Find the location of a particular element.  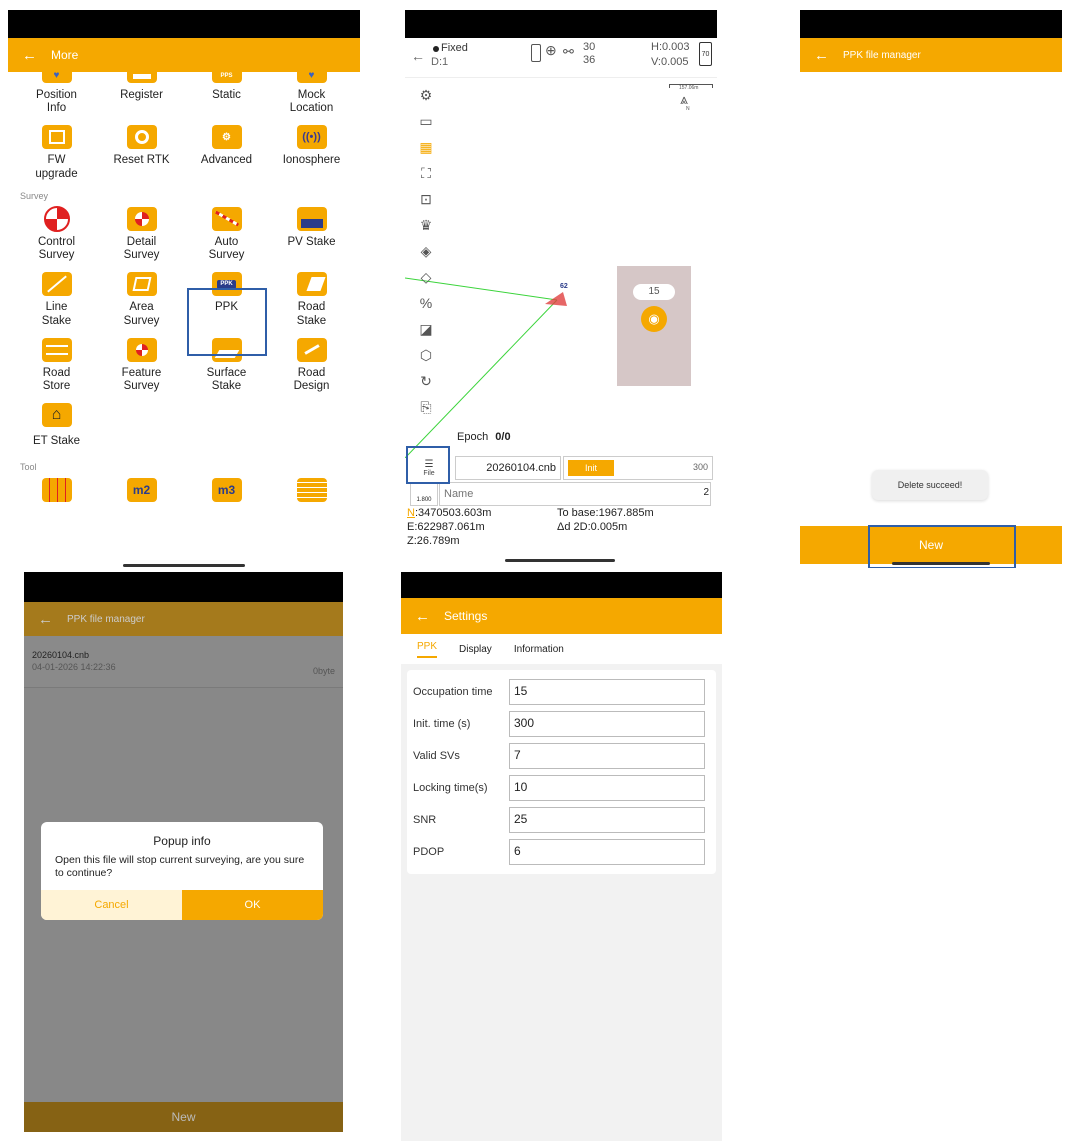

map-layers-icon: ▦ is located at coordinates (426, 147).